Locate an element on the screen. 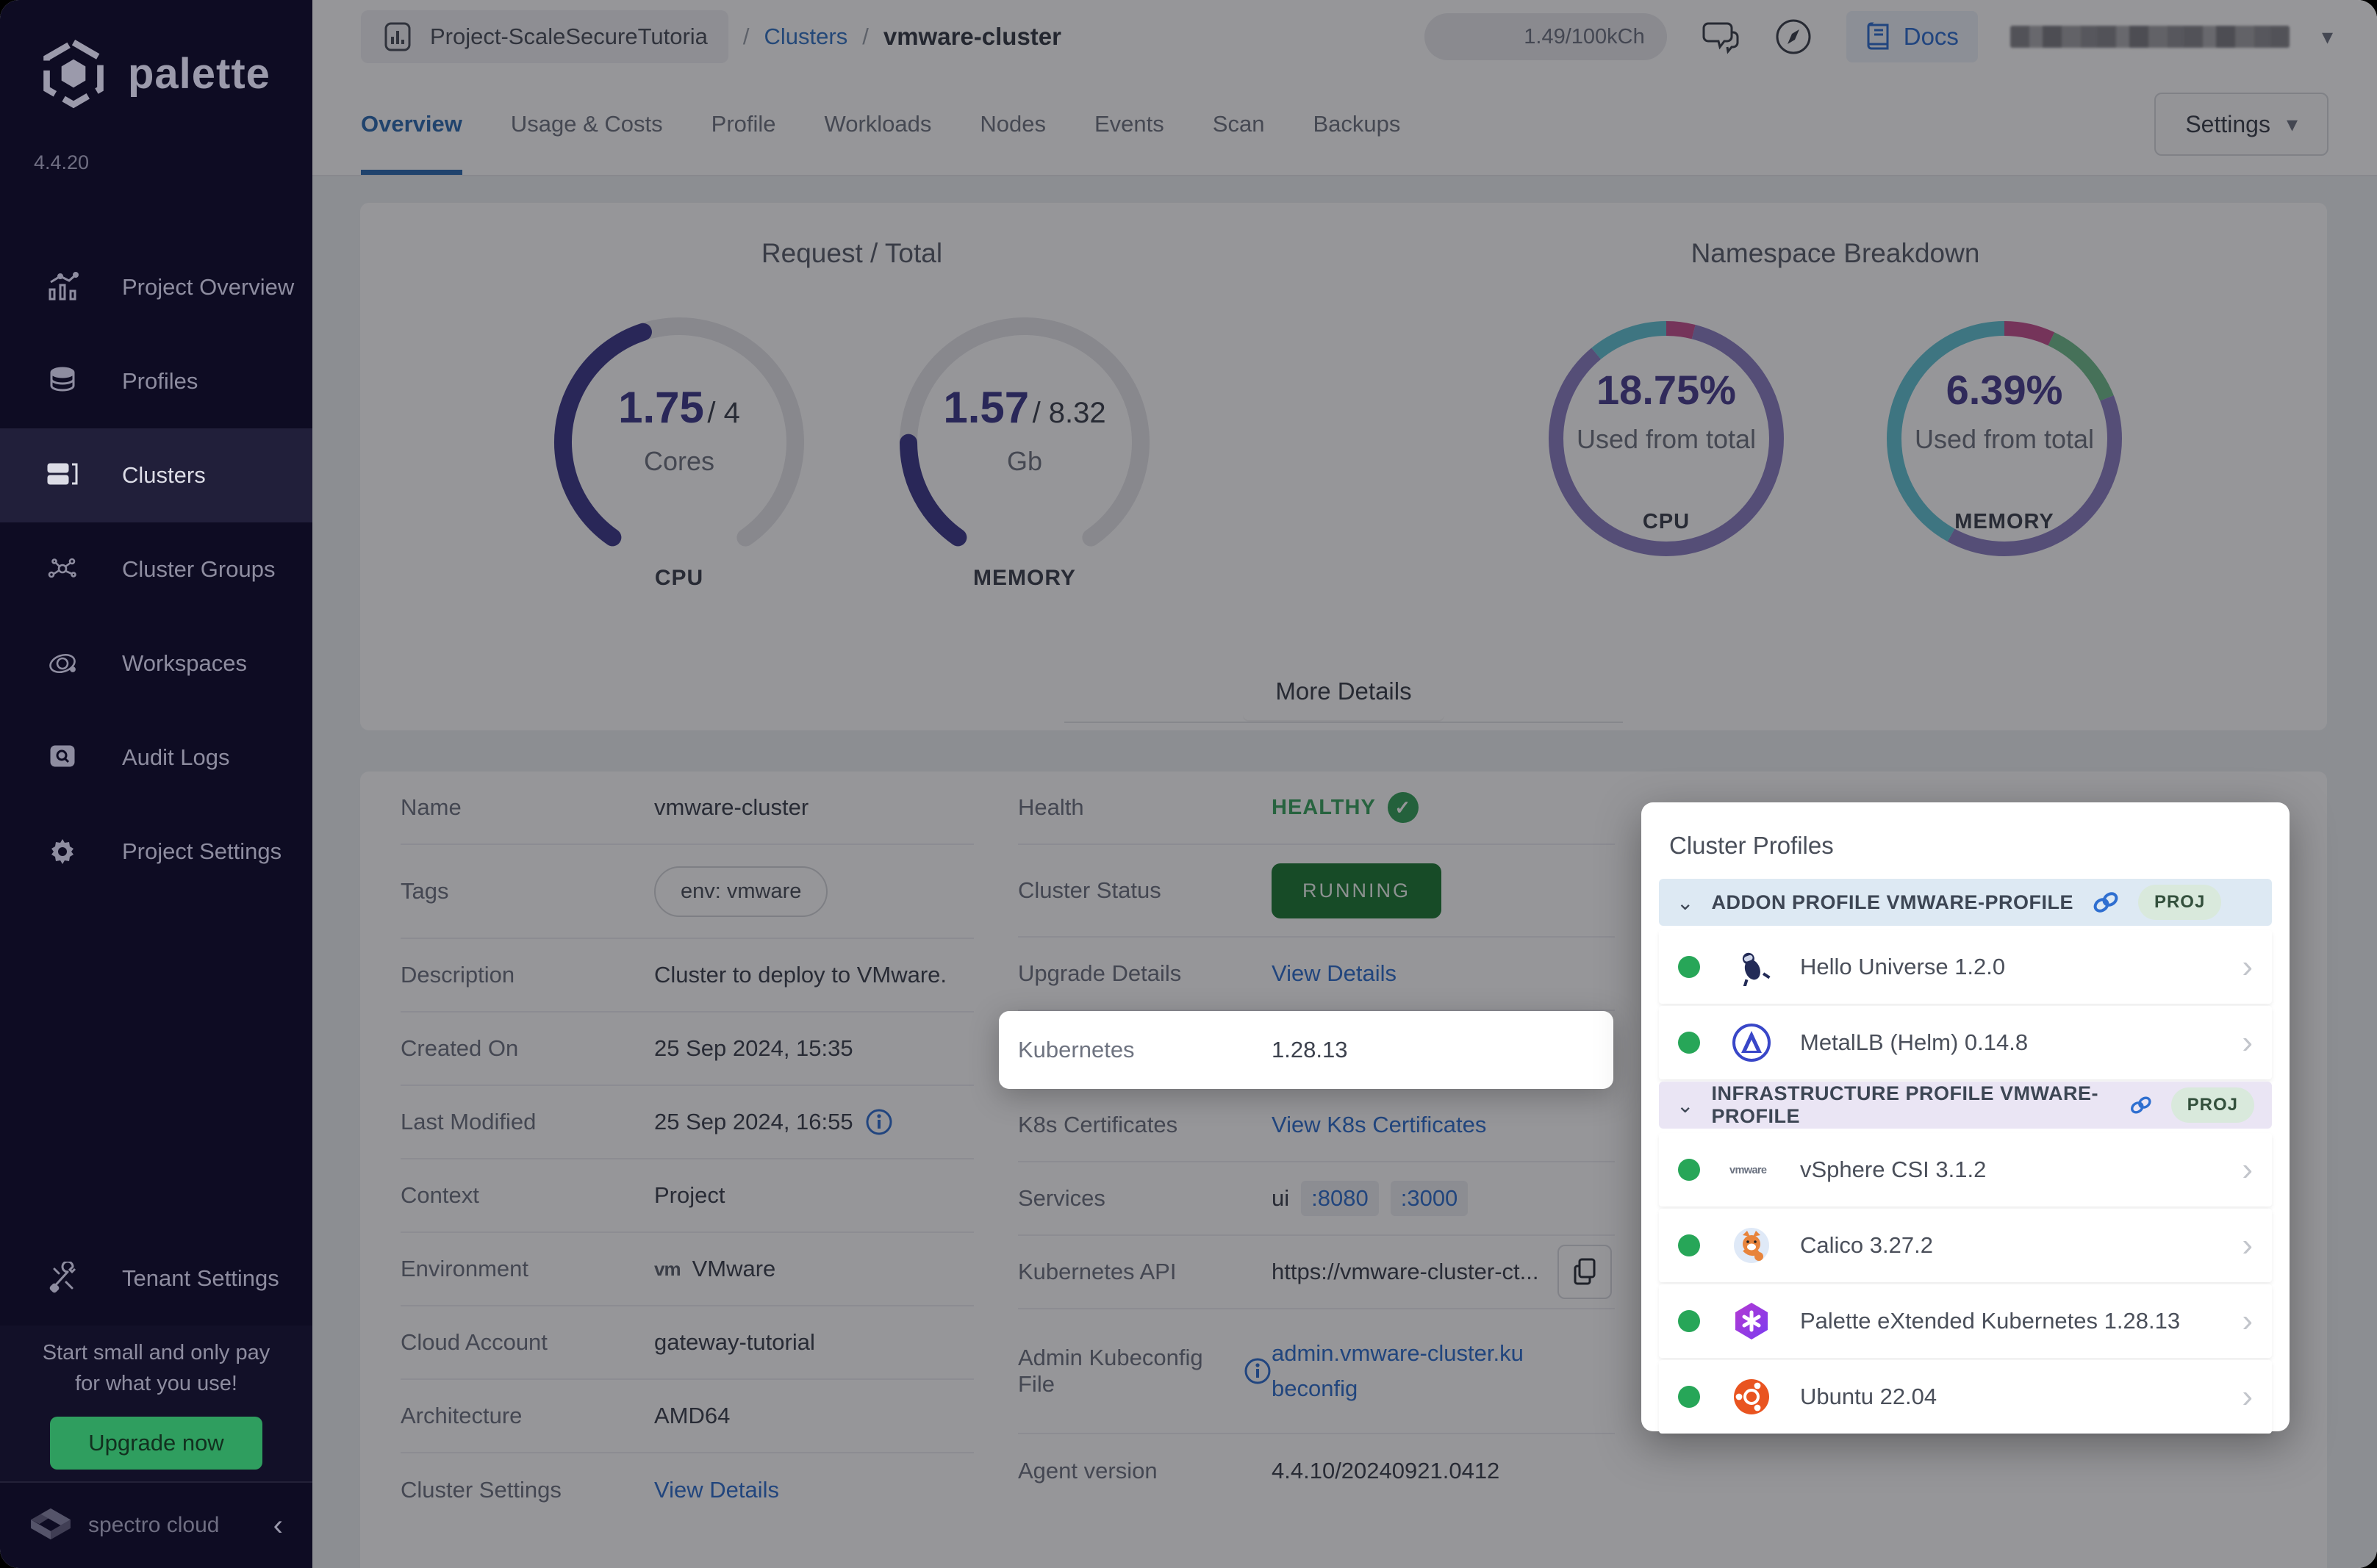 Image resolution: width=2377 pixels, height=1568 pixels. profile-pack-row-hello-universe-1-2-0: Hello Universe 1.2.0 › is located at coordinates (1965, 967).